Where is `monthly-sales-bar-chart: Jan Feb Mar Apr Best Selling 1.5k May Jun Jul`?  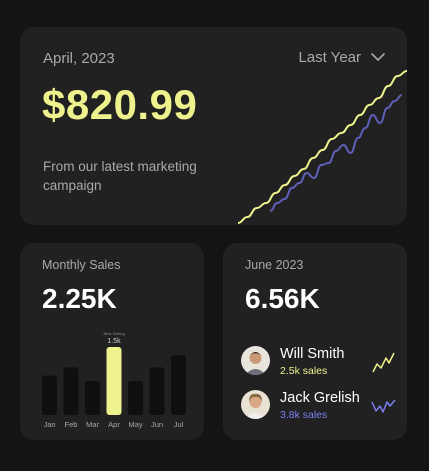
monthly-sales-bar-chart: Jan Feb Mar Apr Best Selling 1.5k May Jun Jul is located at coordinates (114, 380).